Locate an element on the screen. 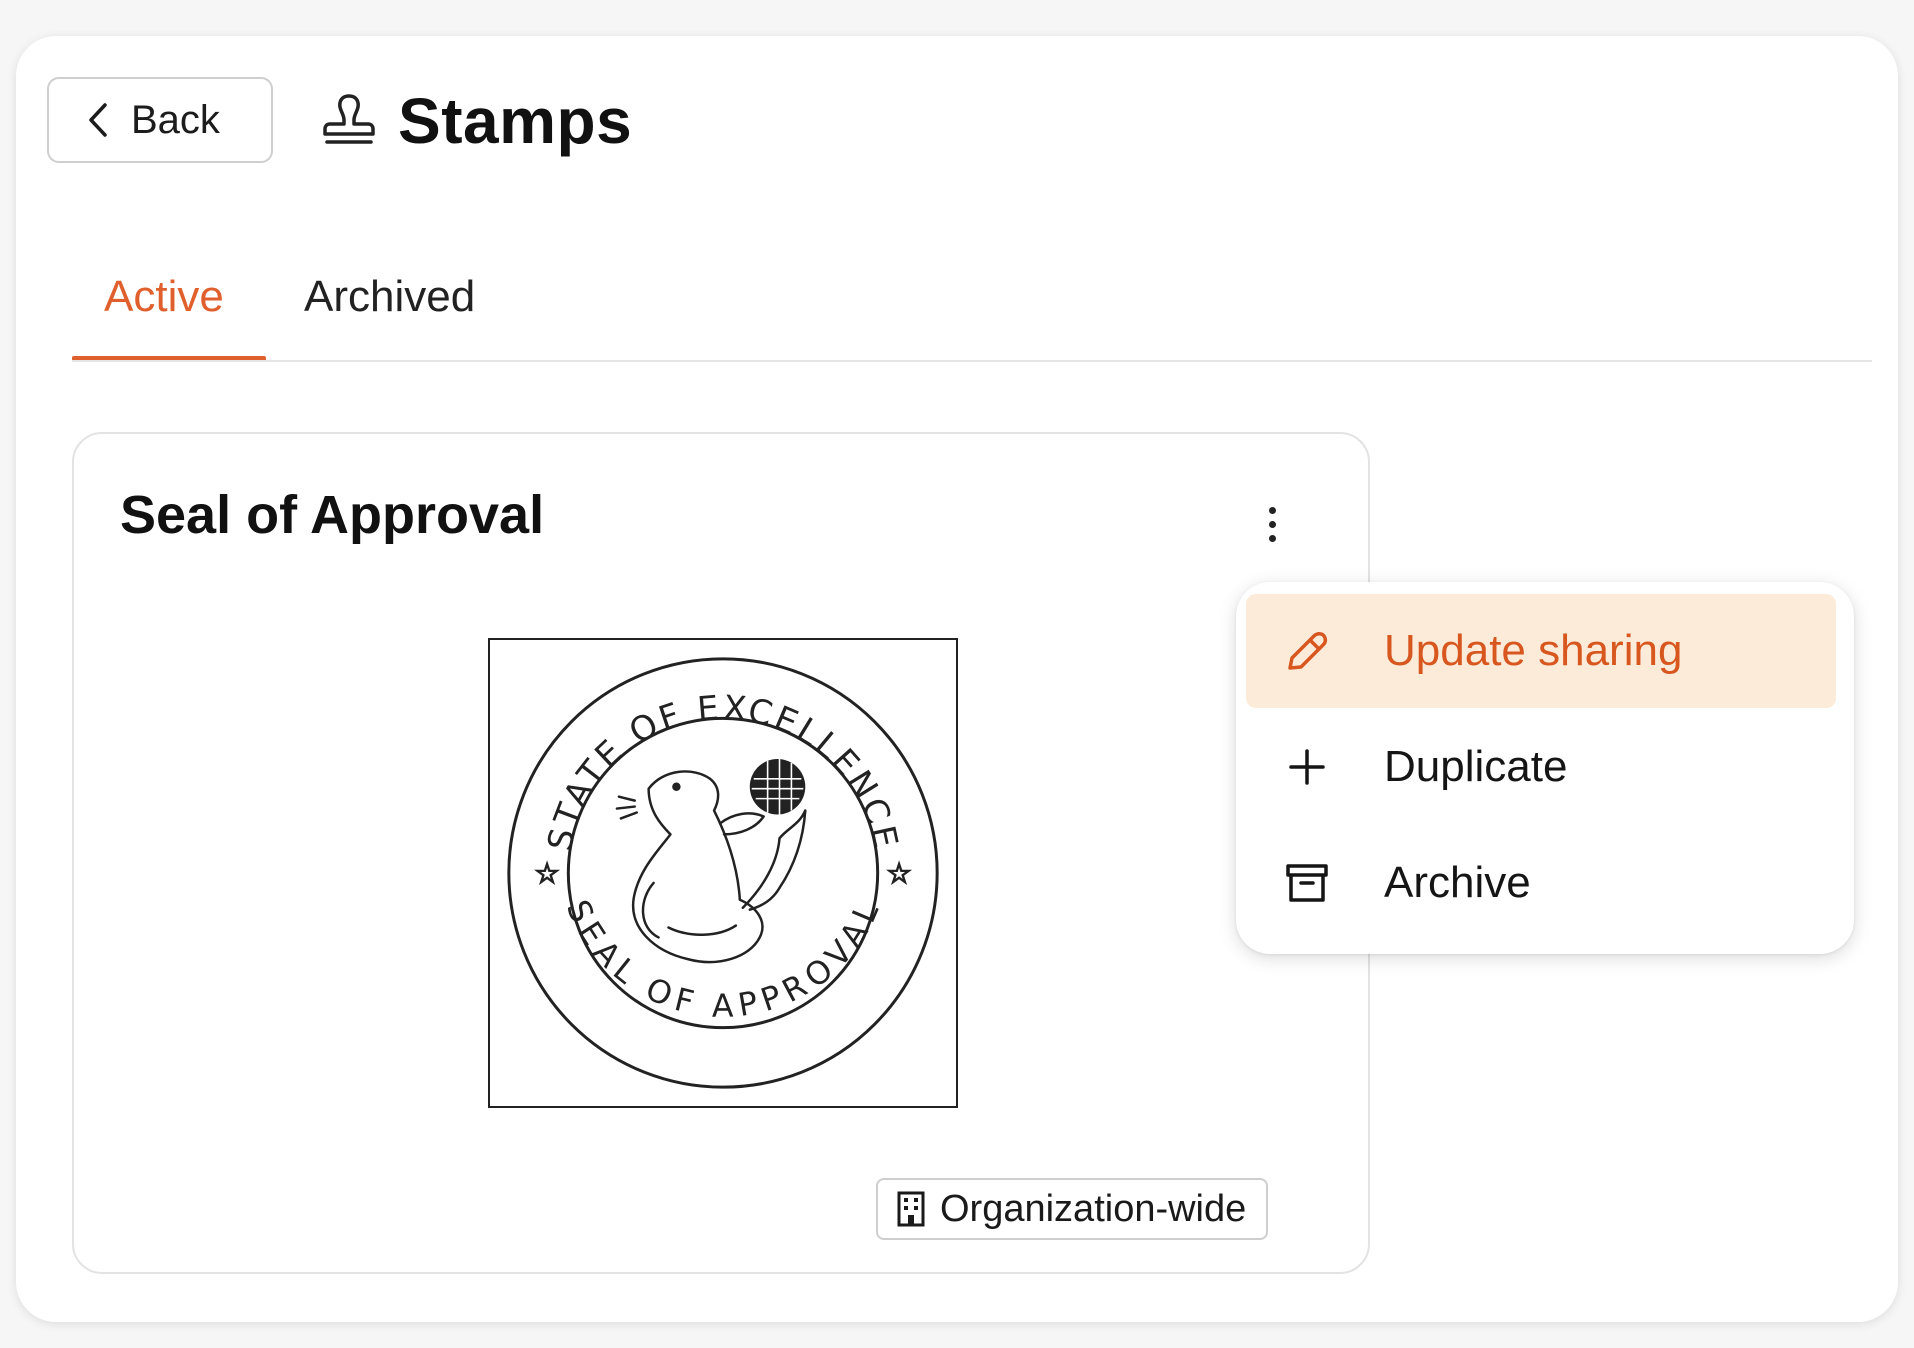  chevron-left-icon is located at coordinates (98, 120).